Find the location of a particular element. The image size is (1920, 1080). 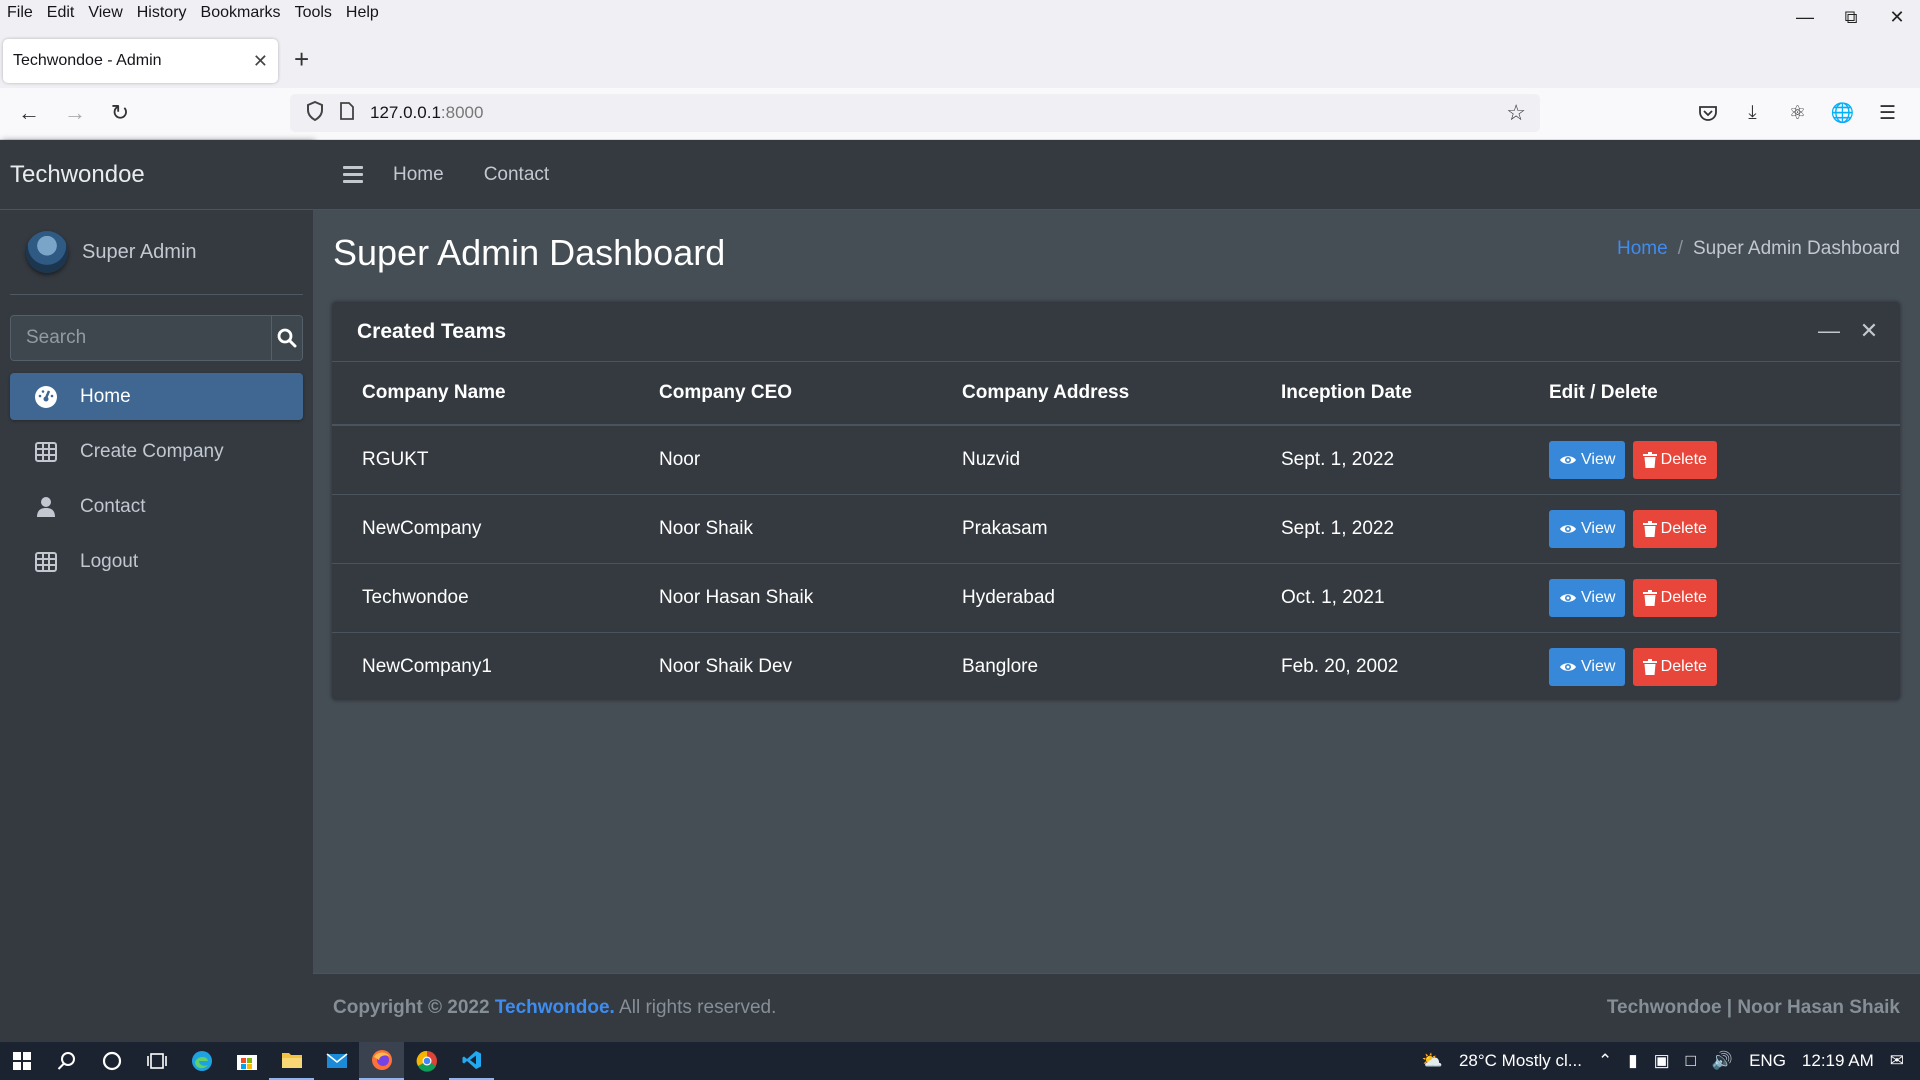

column-header: Inception Date is located at coordinates (1385, 394).